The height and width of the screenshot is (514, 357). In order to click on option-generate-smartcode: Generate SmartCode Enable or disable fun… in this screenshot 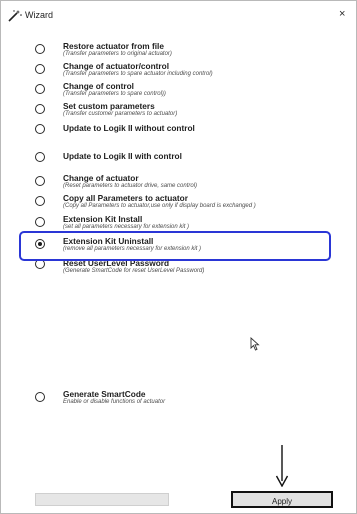, I will do `click(194, 399)`.